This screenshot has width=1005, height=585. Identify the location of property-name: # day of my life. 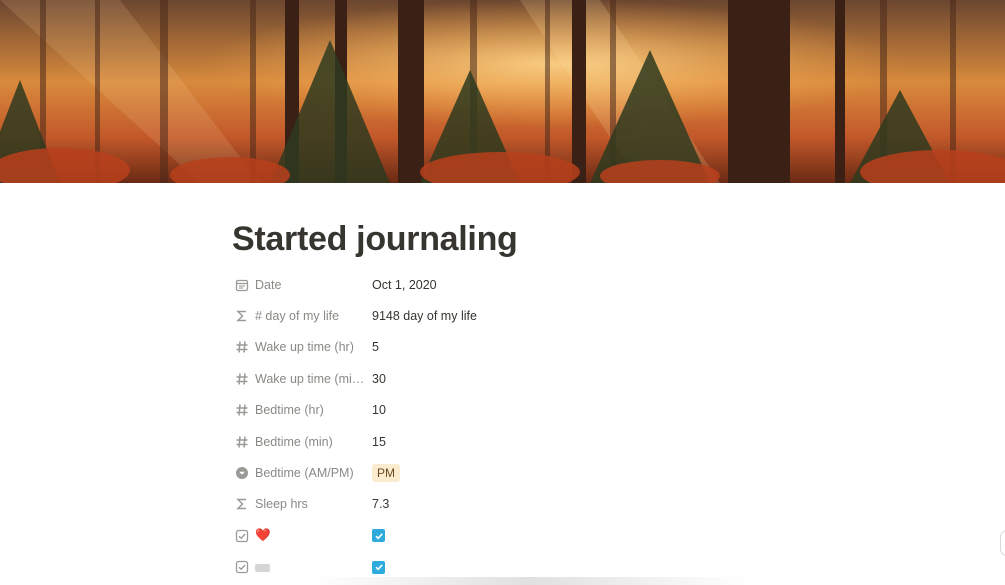
(314, 316).